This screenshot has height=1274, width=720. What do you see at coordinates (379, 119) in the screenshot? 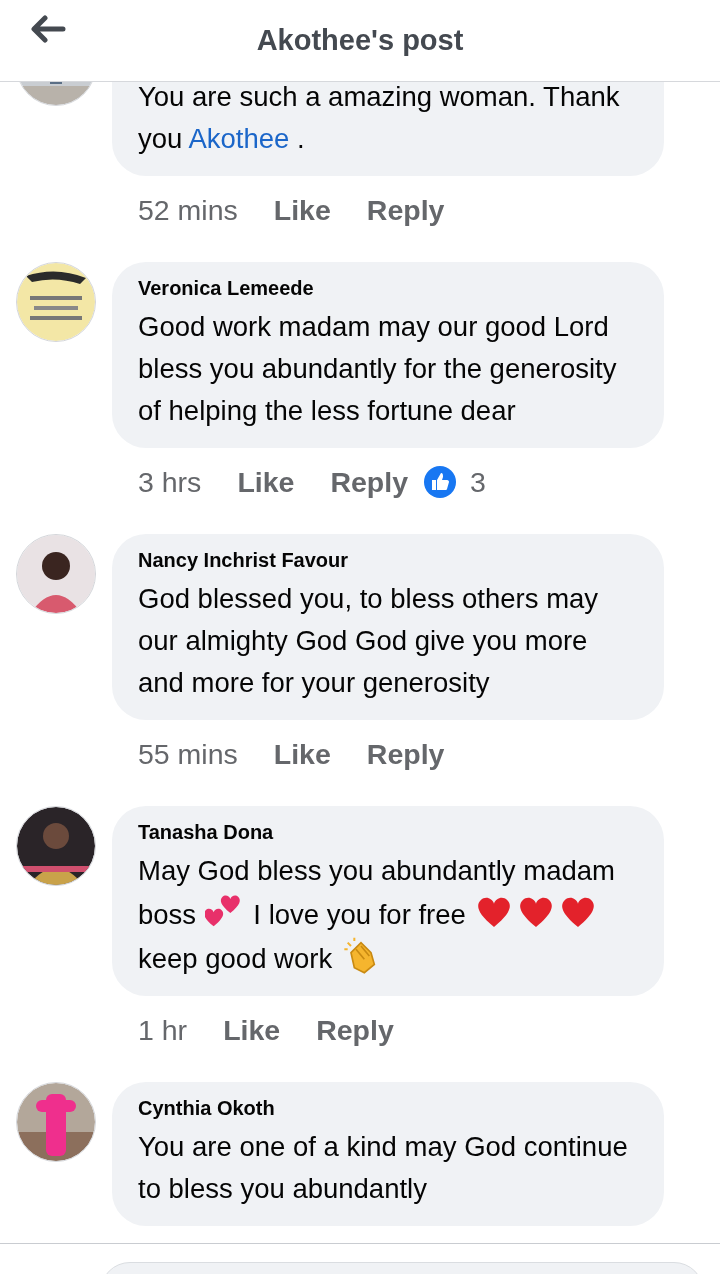
I see `comment-text: You are such a amazing woman. Thank you Akothee .` at bounding box center [379, 119].